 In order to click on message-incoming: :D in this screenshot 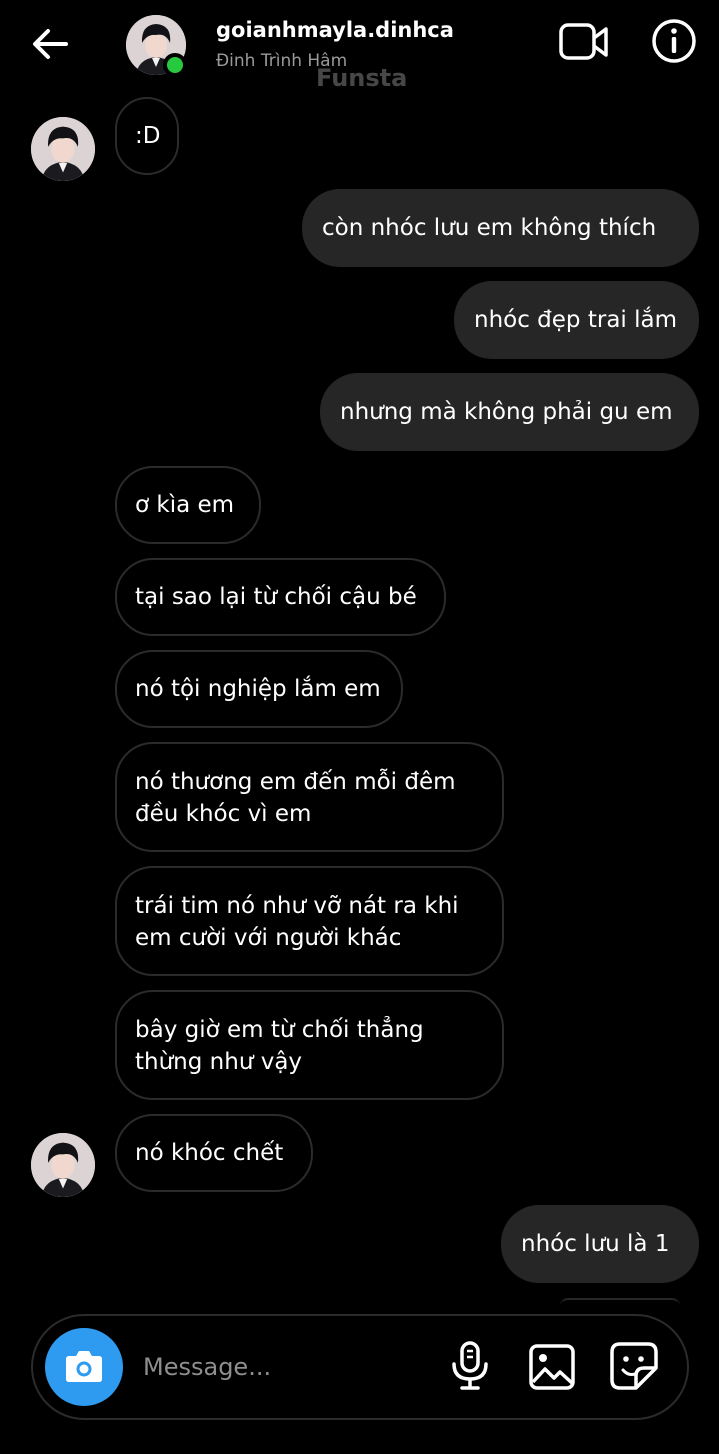, I will do `click(147, 136)`.